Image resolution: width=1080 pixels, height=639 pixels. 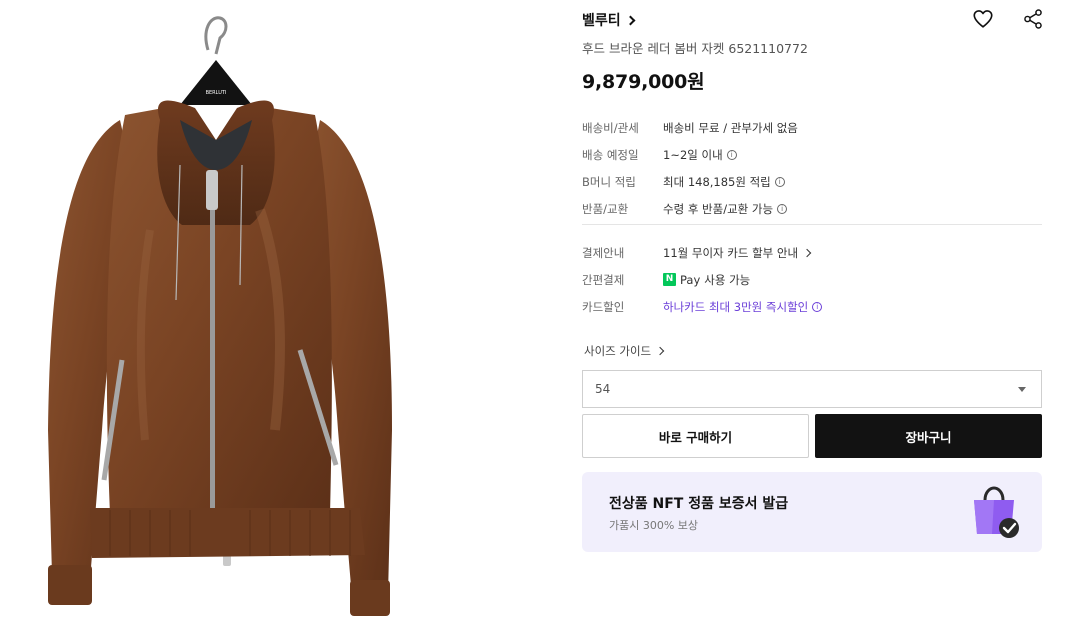 What do you see at coordinates (928, 436) in the screenshot?
I see `add-to-cart-button: 장바구니` at bounding box center [928, 436].